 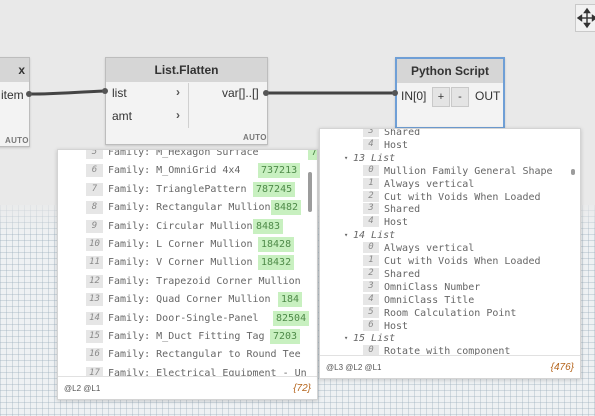 I want to click on add-input-button: +, so click(x=441, y=97).